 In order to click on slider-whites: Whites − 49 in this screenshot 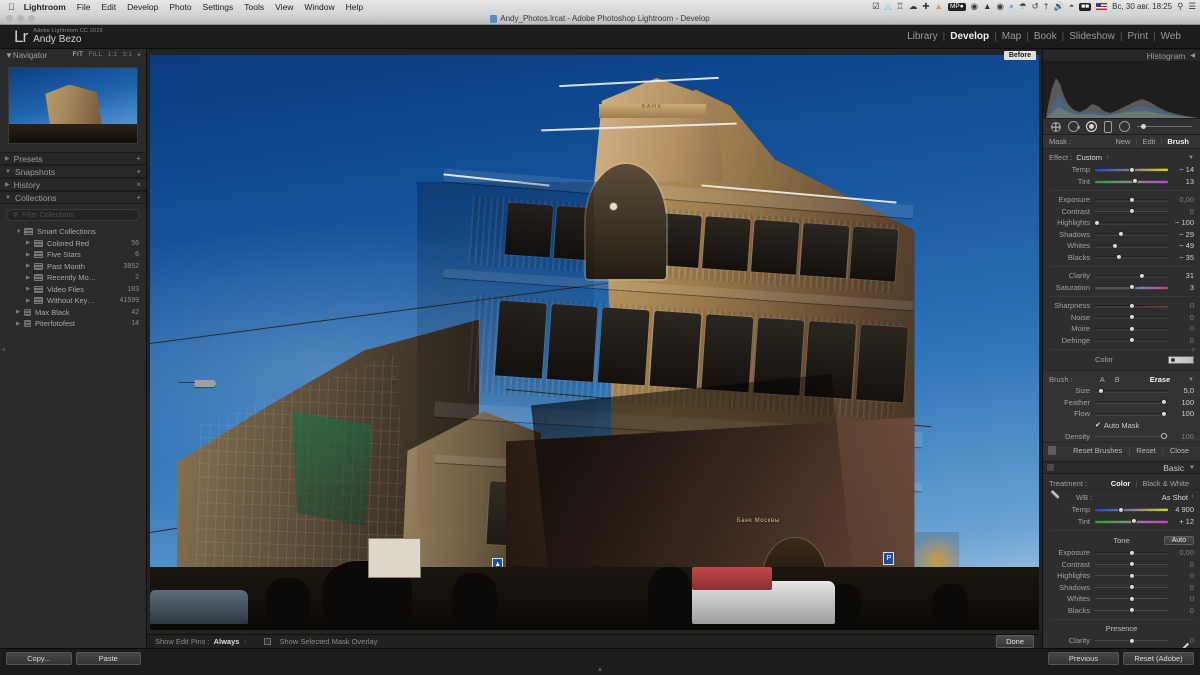, I will do `click(1121, 246)`.